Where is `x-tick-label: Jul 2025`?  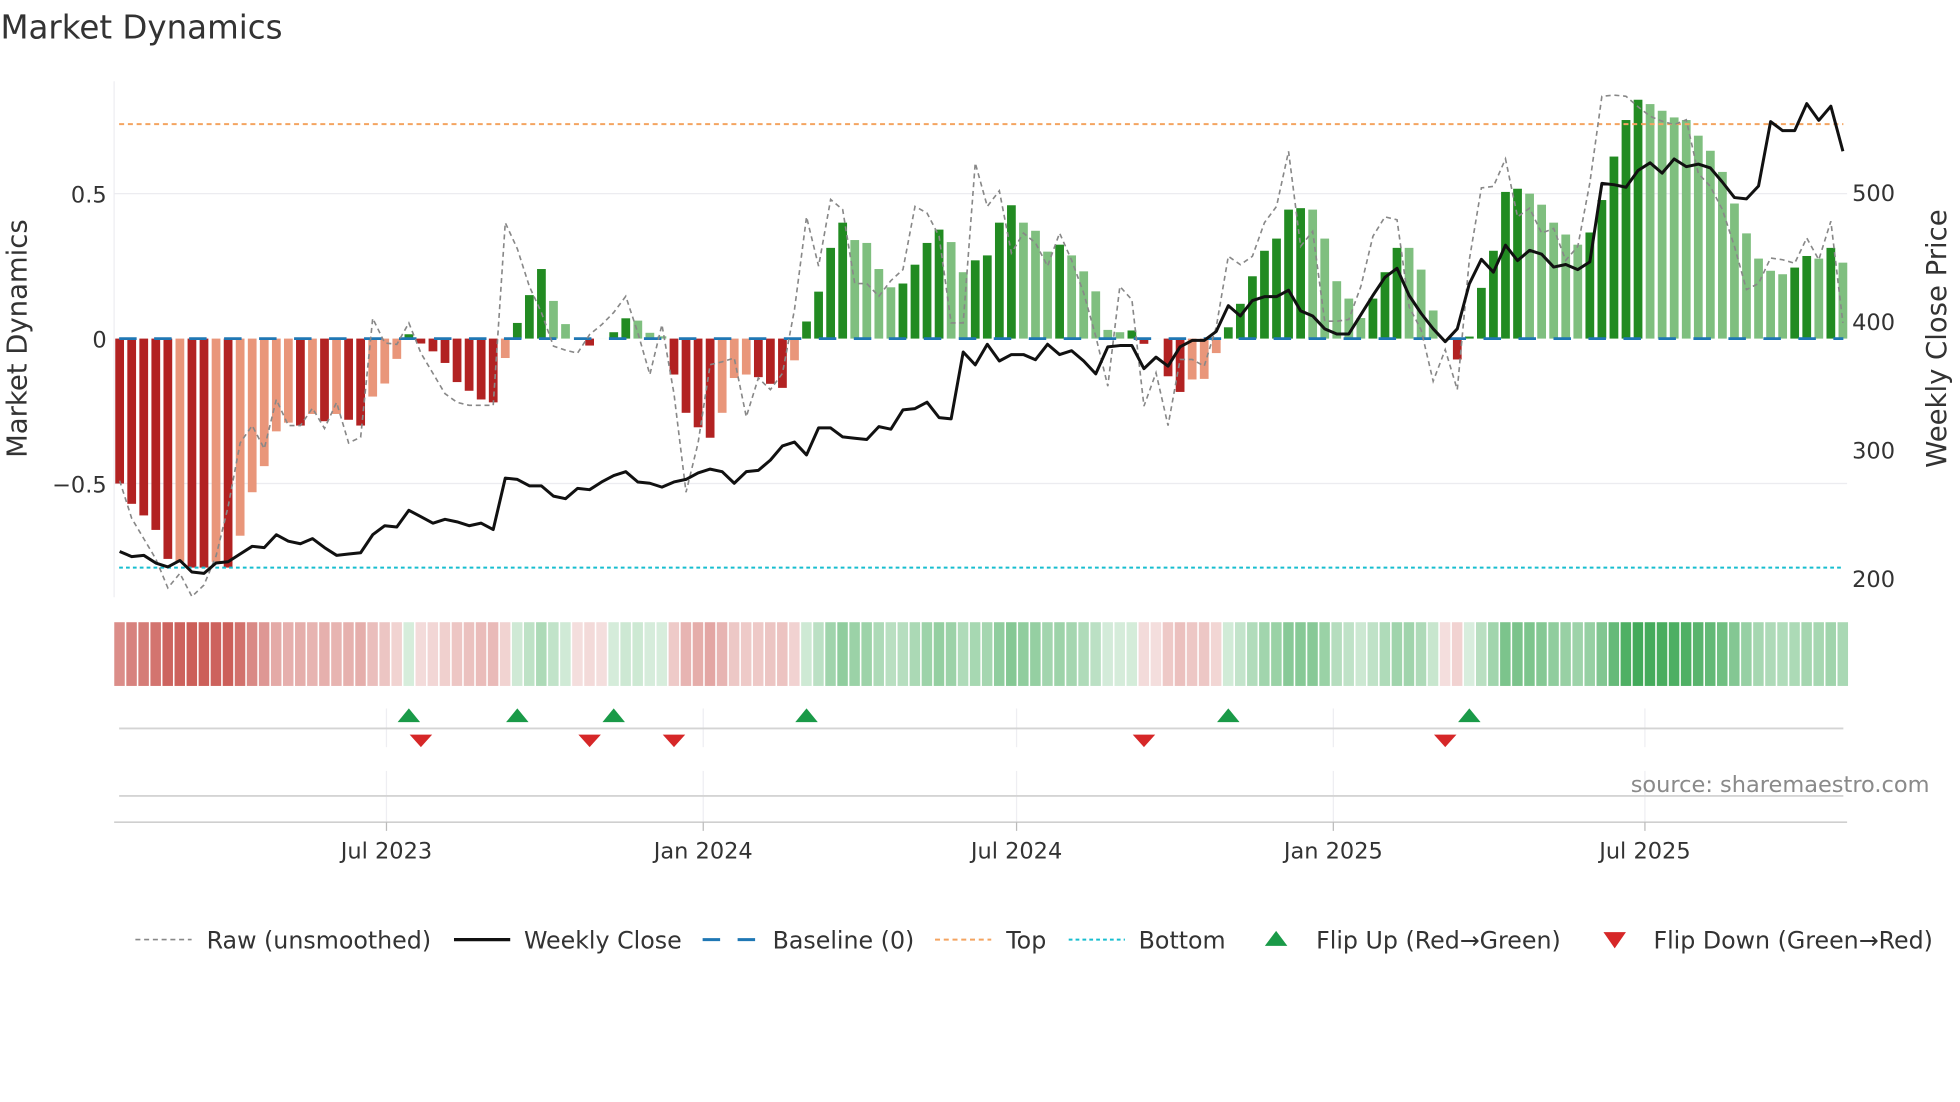 x-tick-label: Jul 2025 is located at coordinates (1643, 851).